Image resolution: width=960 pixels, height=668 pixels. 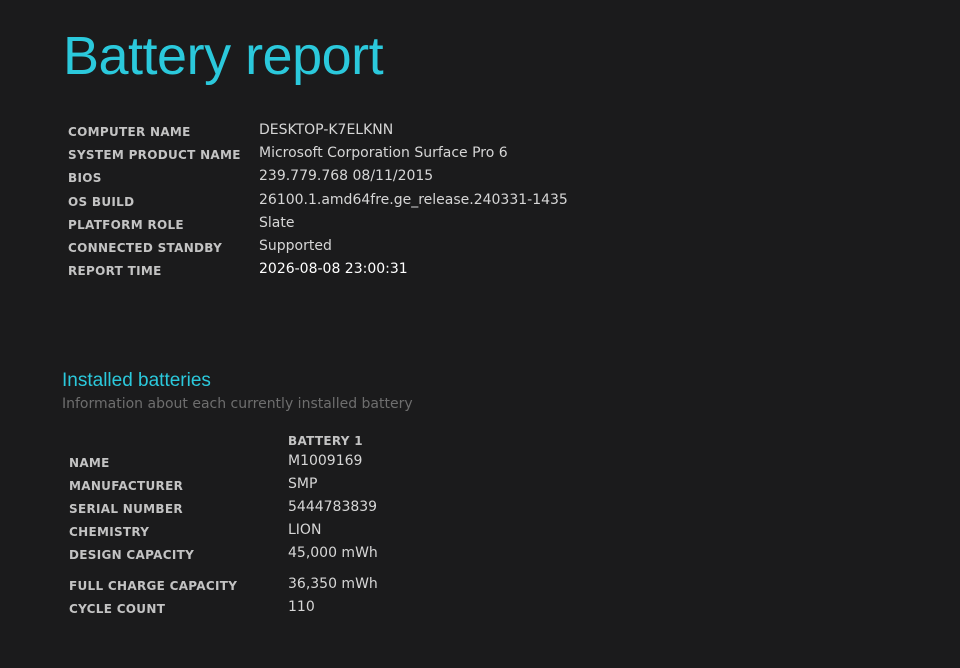 What do you see at coordinates (269, 486) in the screenshot?
I see `battery-row-manufacturer: MANUFACTURER SMP` at bounding box center [269, 486].